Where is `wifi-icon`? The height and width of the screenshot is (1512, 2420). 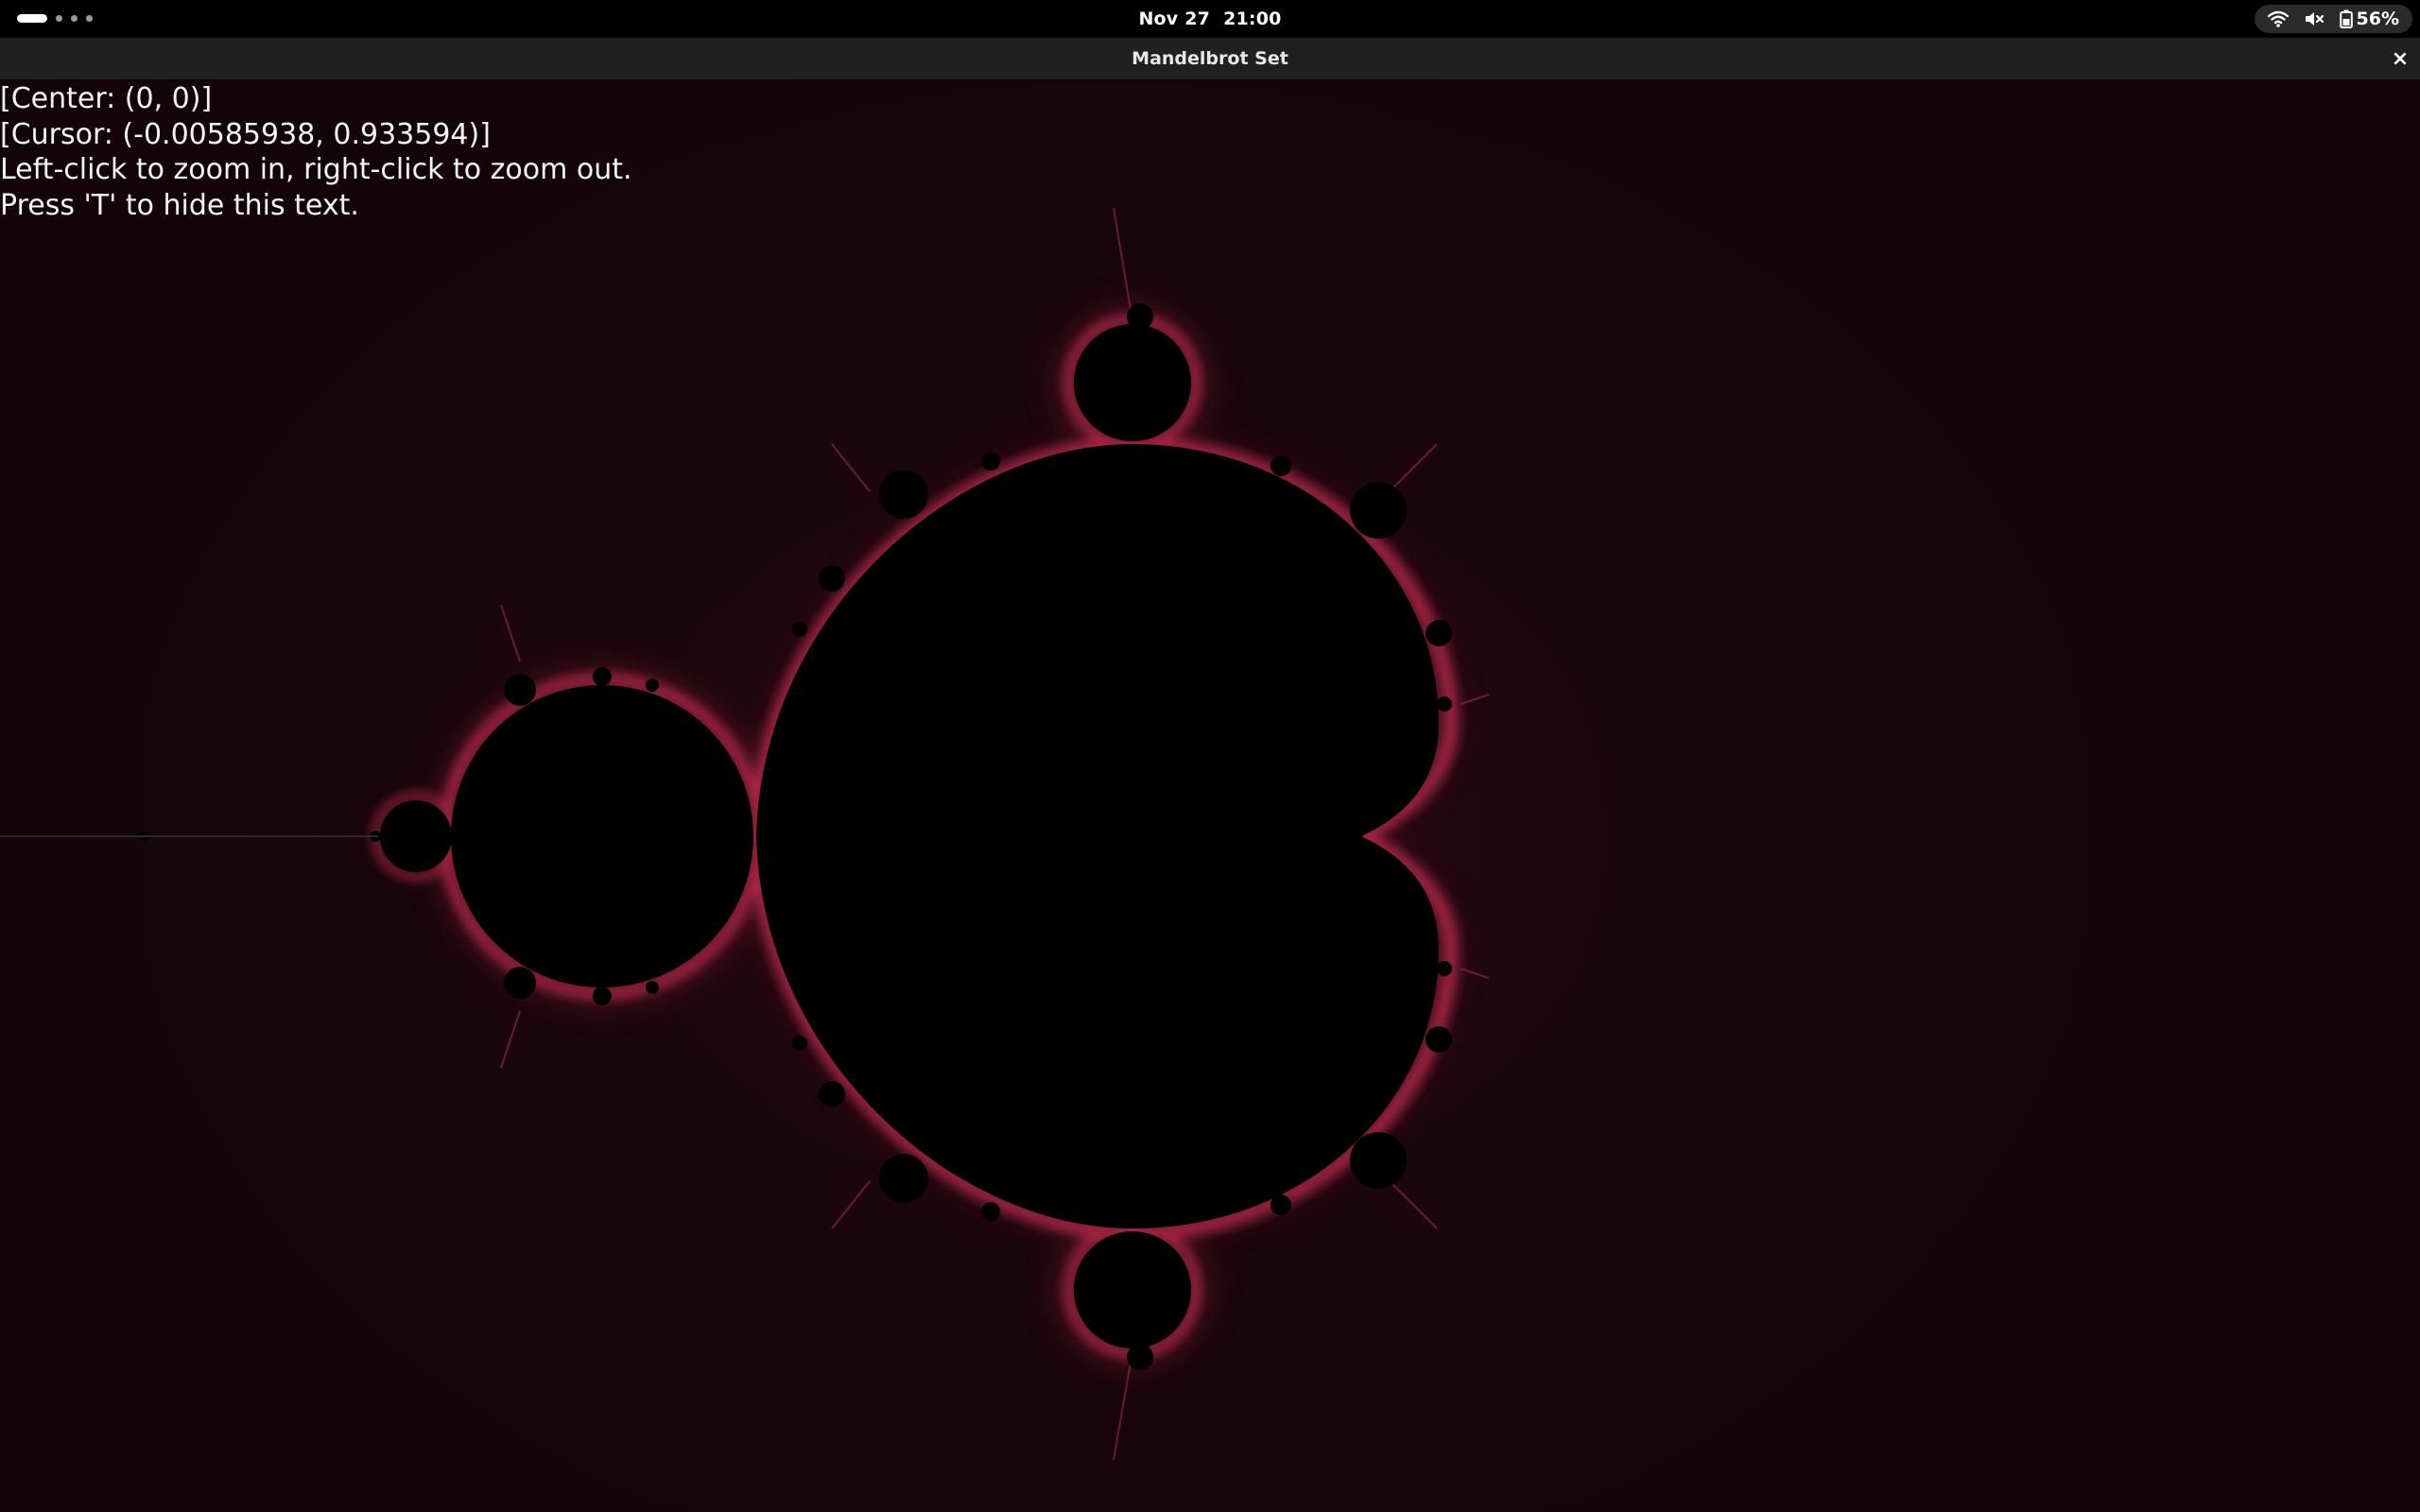 wifi-icon is located at coordinates (2278, 18).